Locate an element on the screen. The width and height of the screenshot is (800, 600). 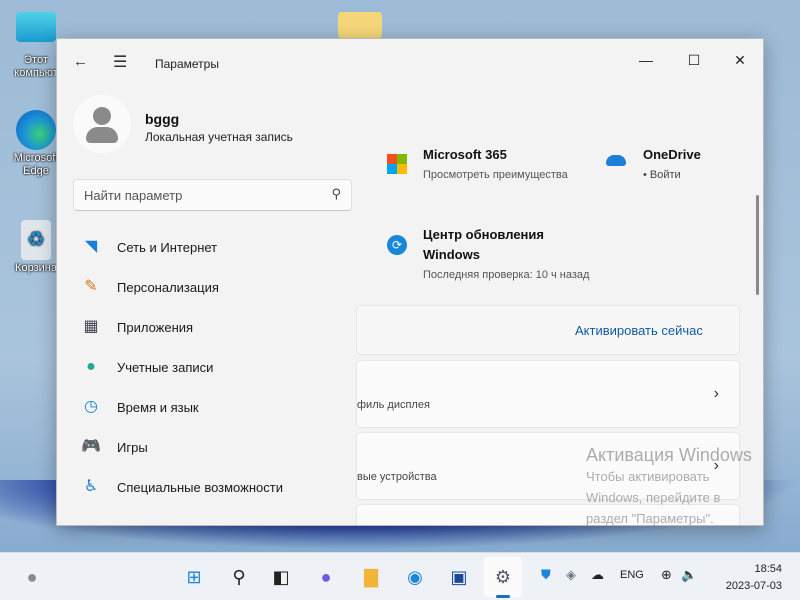
watermark-line: Чтобы активировать is located at coordinates (648, 476).